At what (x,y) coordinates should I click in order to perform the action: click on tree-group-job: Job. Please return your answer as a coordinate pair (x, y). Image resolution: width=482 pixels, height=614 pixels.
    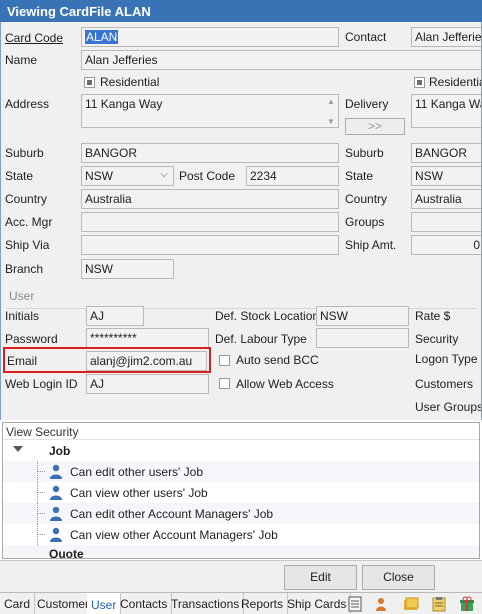
    Looking at the image, I should click on (241, 450).